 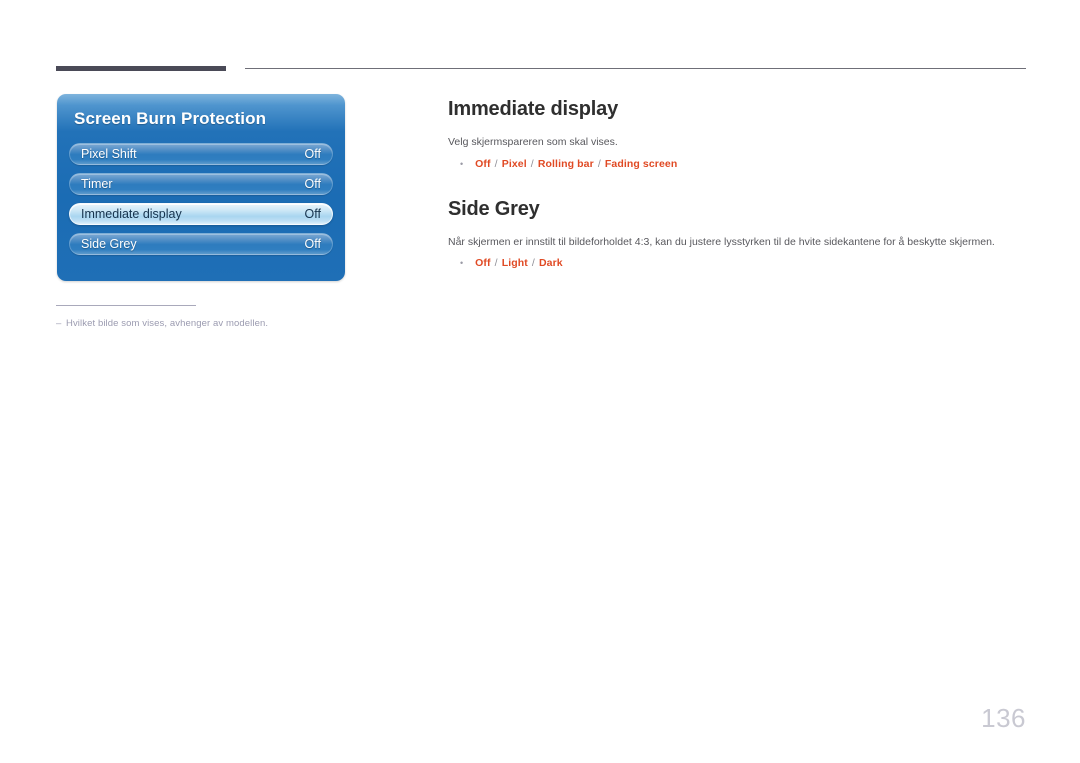 What do you see at coordinates (514, 263) in the screenshot?
I see `option-value: Light` at bounding box center [514, 263].